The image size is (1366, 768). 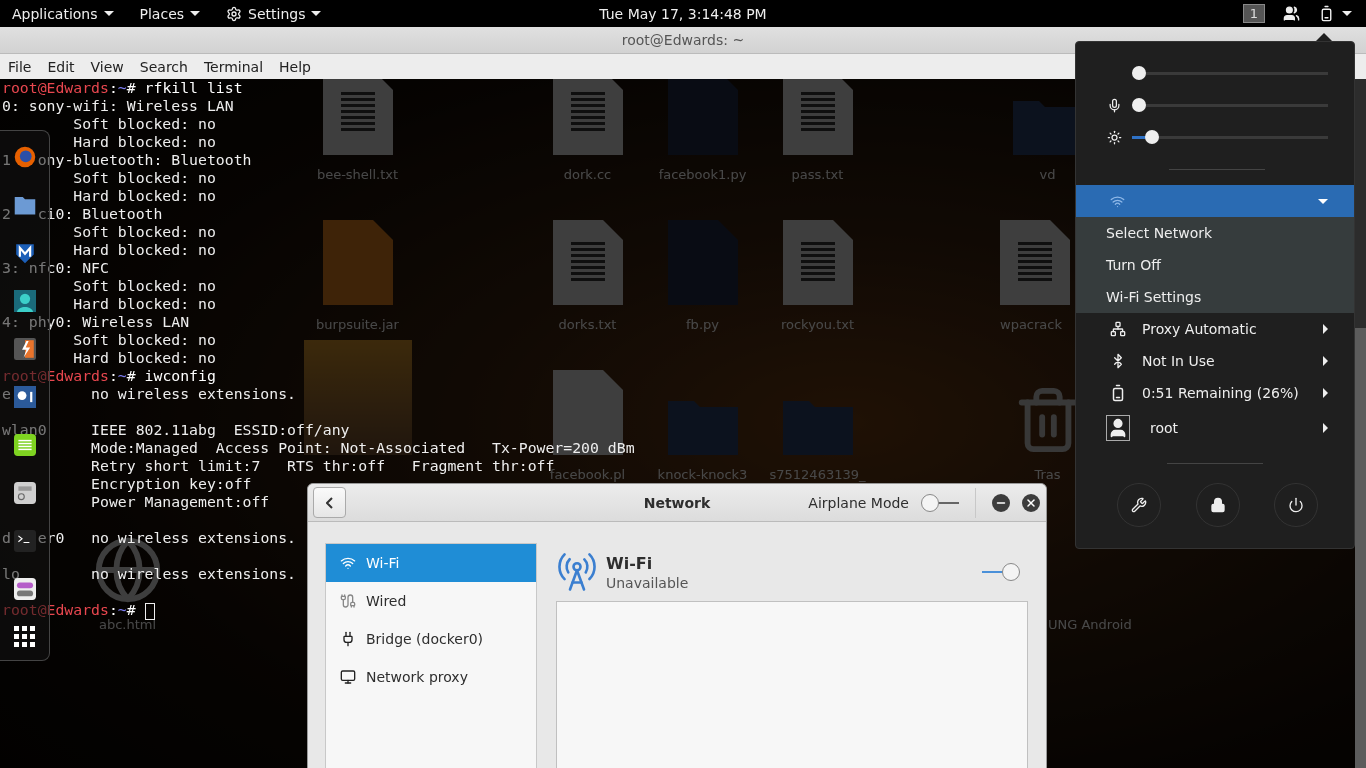 I want to click on terminal-text: 4: phy0: Wireless LAN, so click(x=96, y=321).